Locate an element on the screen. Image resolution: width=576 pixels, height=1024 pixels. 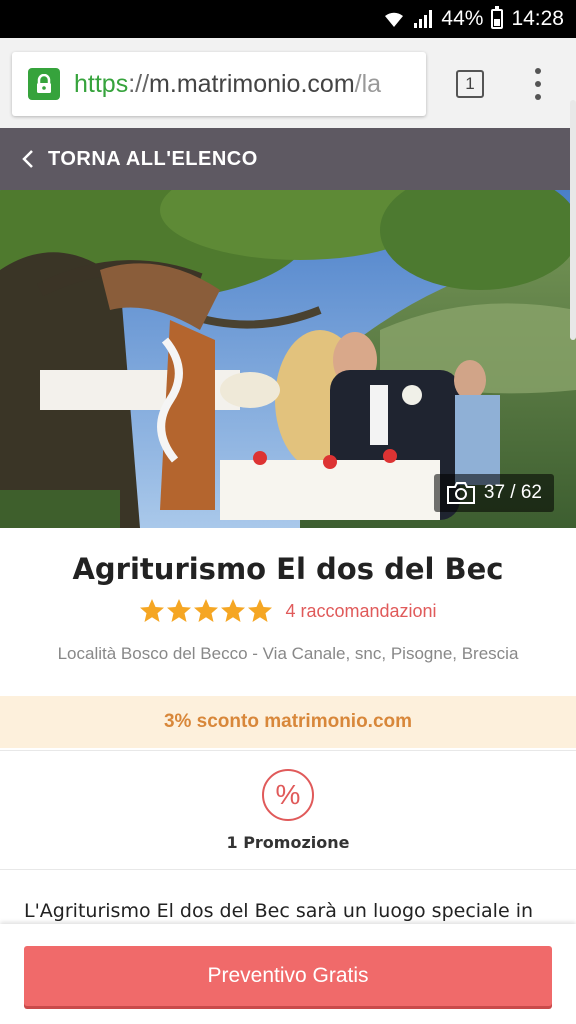
percent-icon: % is located at coordinates (288, 795).